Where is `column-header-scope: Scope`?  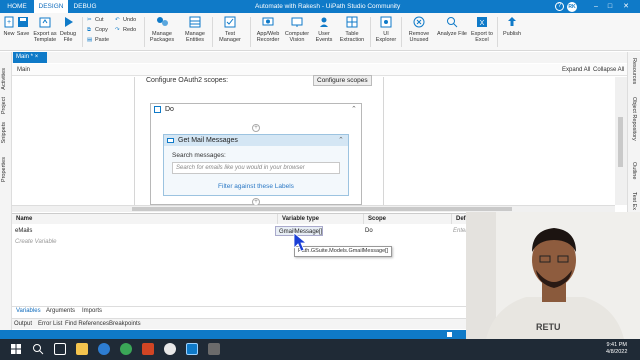
column-header-scope: Scope is located at coordinates (408, 219).